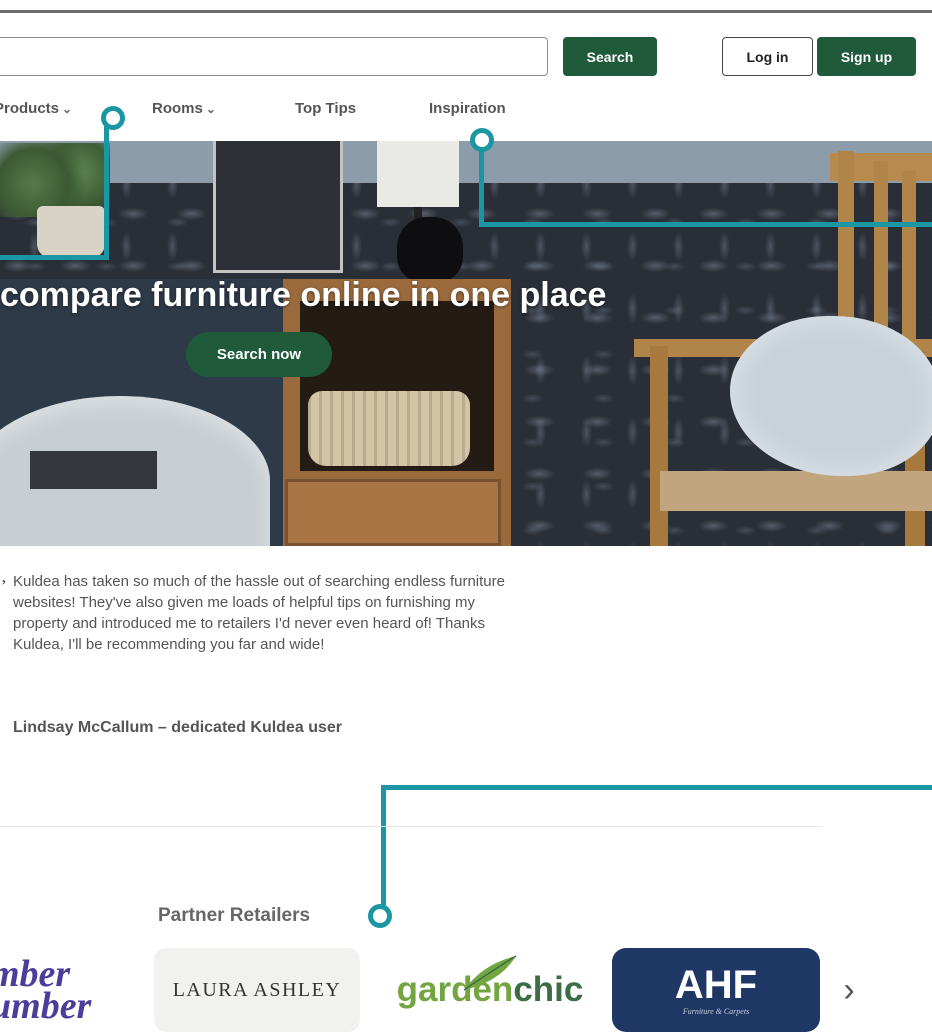 This screenshot has height=1034, width=932. I want to click on nav-item-label: Top Tips, so click(326, 108).